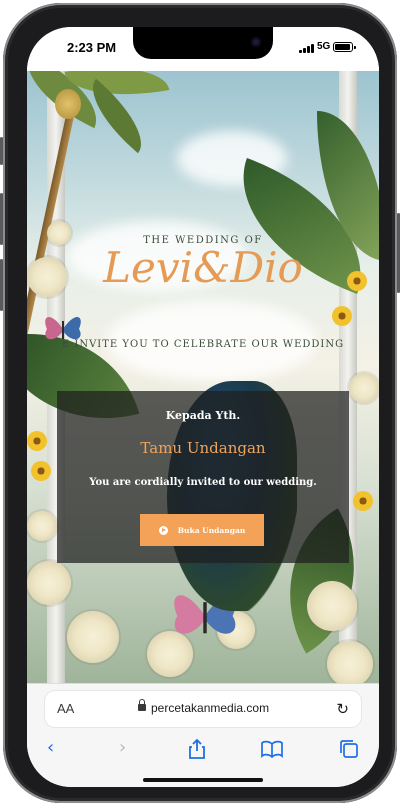 This screenshot has height=808, width=402. What do you see at coordinates (324, 46) in the screenshot?
I see `network-type: 5G` at bounding box center [324, 46].